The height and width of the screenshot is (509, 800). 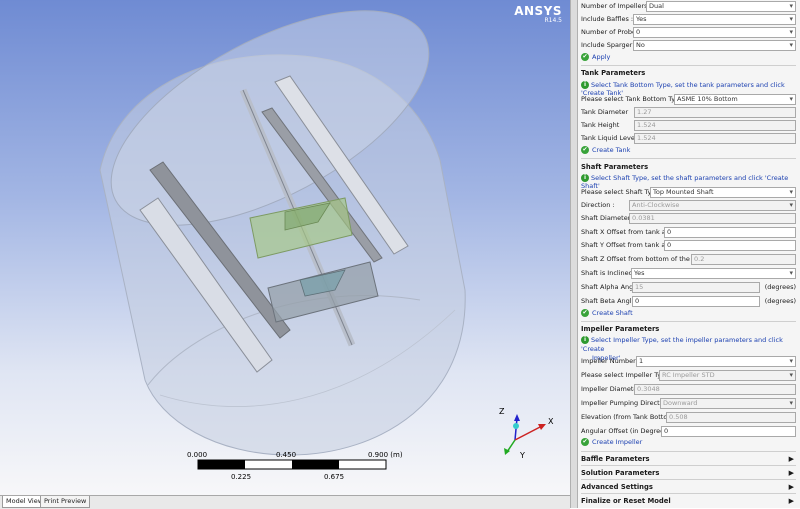 What do you see at coordinates (730, 245) in the screenshot?
I see `shaft-y-offset-input: 0` at bounding box center [730, 245].